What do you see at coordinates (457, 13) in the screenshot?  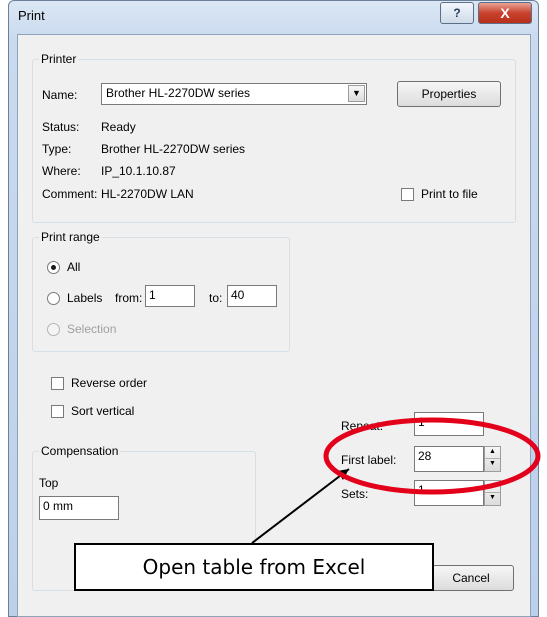 I see `help-button: ?` at bounding box center [457, 13].